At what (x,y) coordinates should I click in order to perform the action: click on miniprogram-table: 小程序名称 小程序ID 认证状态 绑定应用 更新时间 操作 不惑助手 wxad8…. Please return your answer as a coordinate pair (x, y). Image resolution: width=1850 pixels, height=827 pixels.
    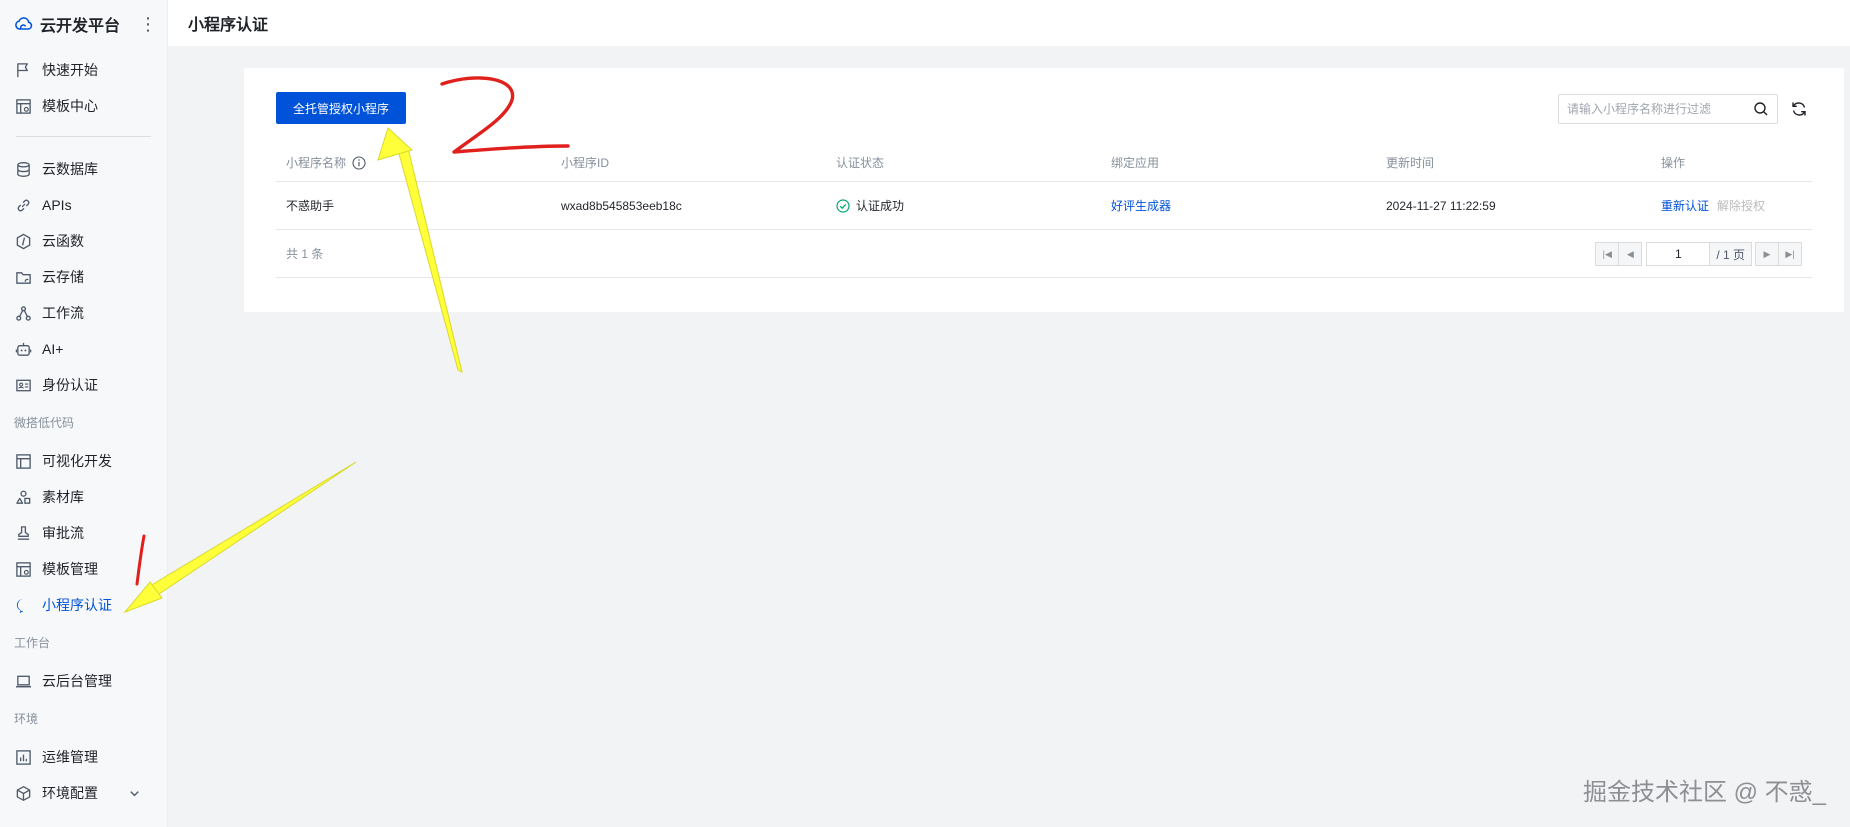
    Looking at the image, I should click on (1044, 187).